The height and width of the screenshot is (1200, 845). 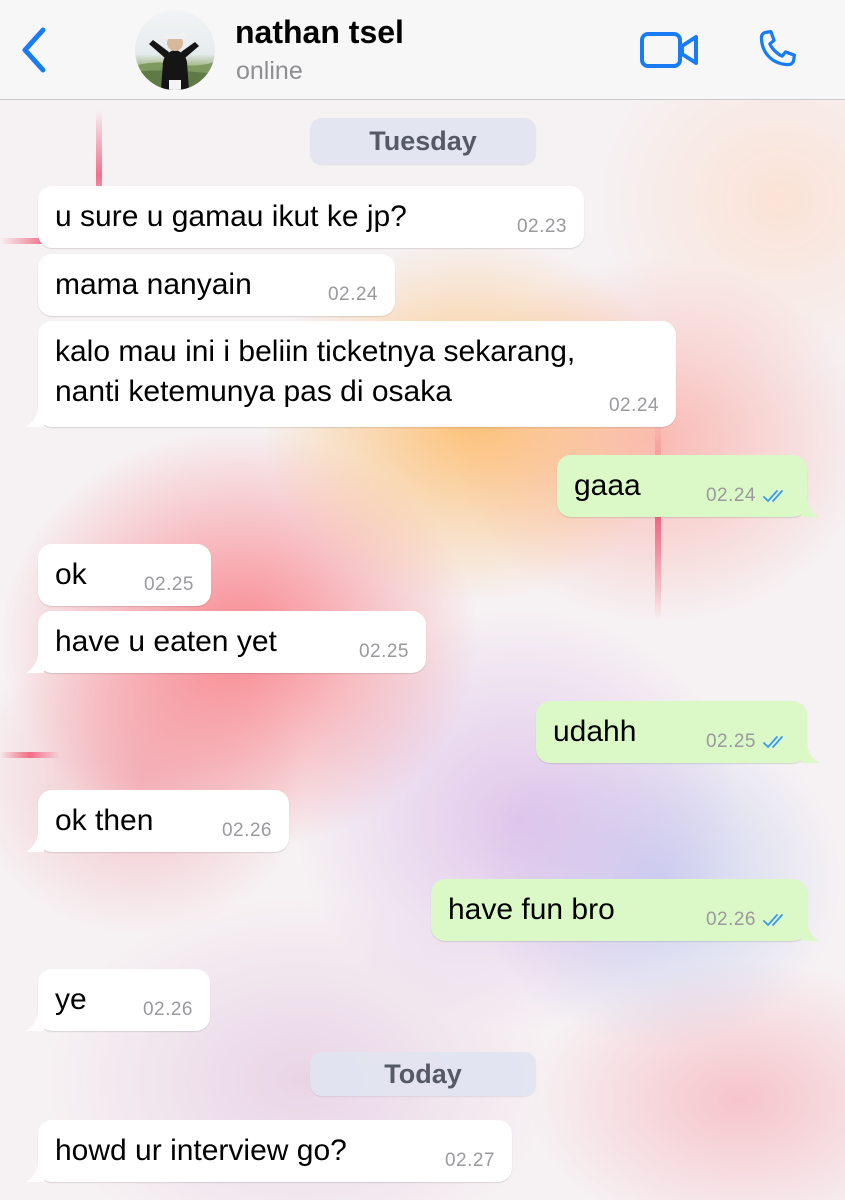 What do you see at coordinates (423, 1074) in the screenshot?
I see `date-separator: Today` at bounding box center [423, 1074].